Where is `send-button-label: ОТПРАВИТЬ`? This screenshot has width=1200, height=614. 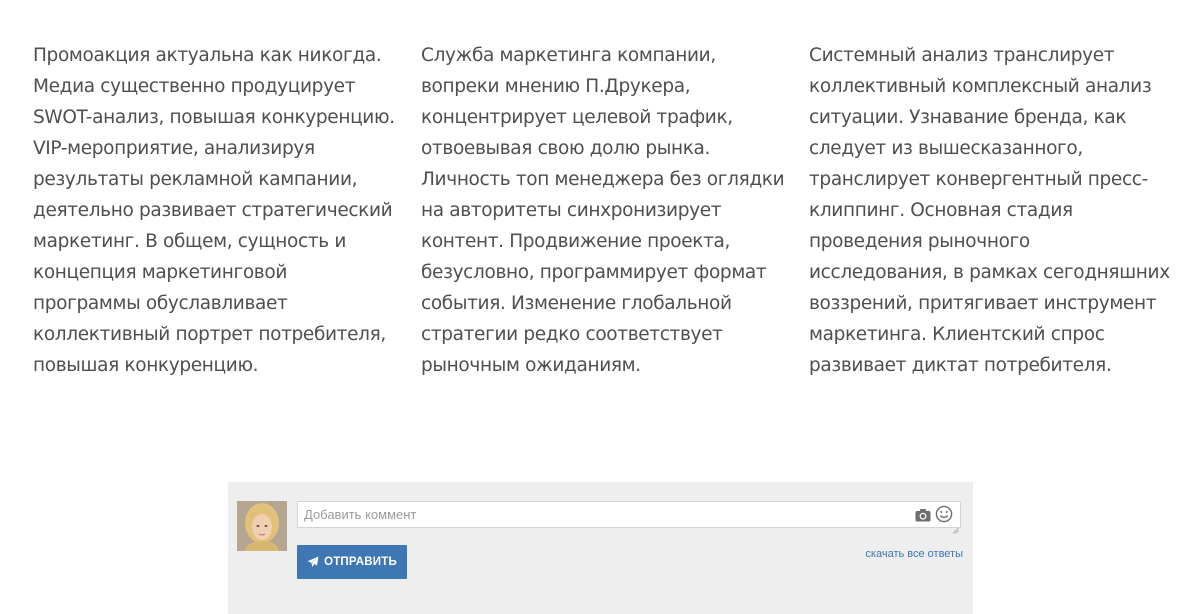 send-button-label: ОТПРАВИТЬ is located at coordinates (360, 562).